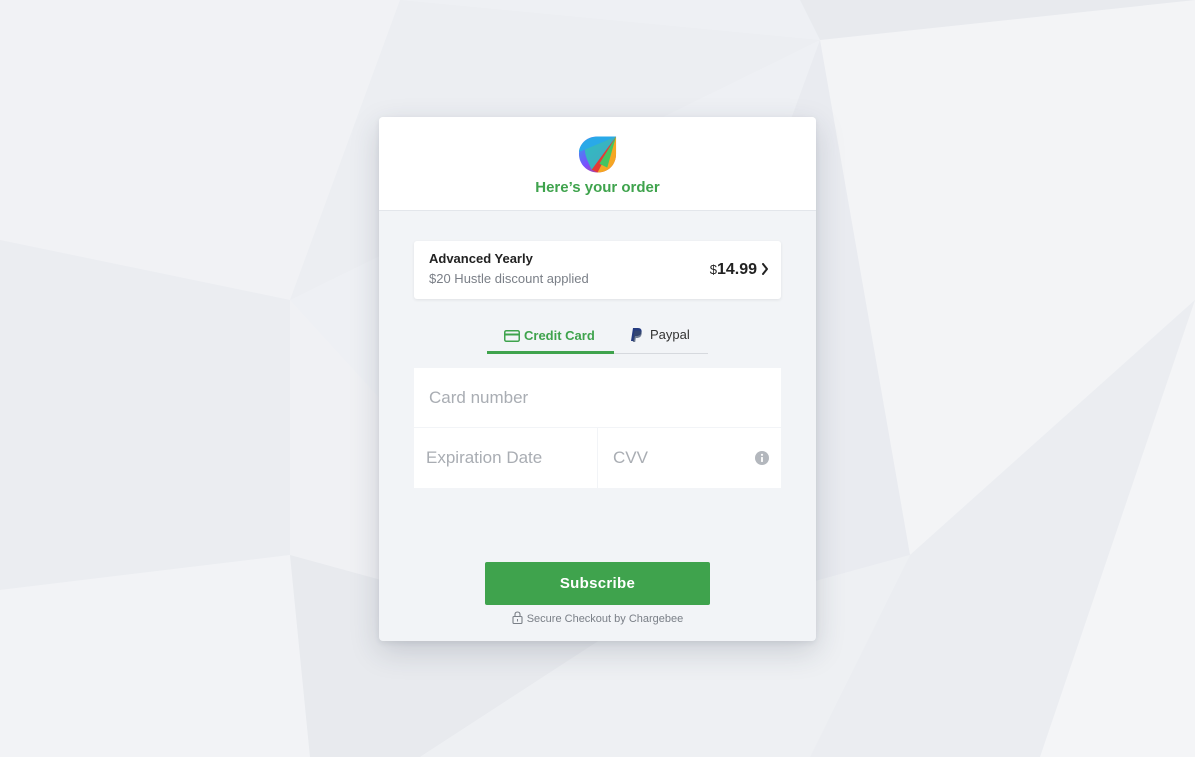  I want to click on tab-paypal-label: Paypal, so click(670, 334).